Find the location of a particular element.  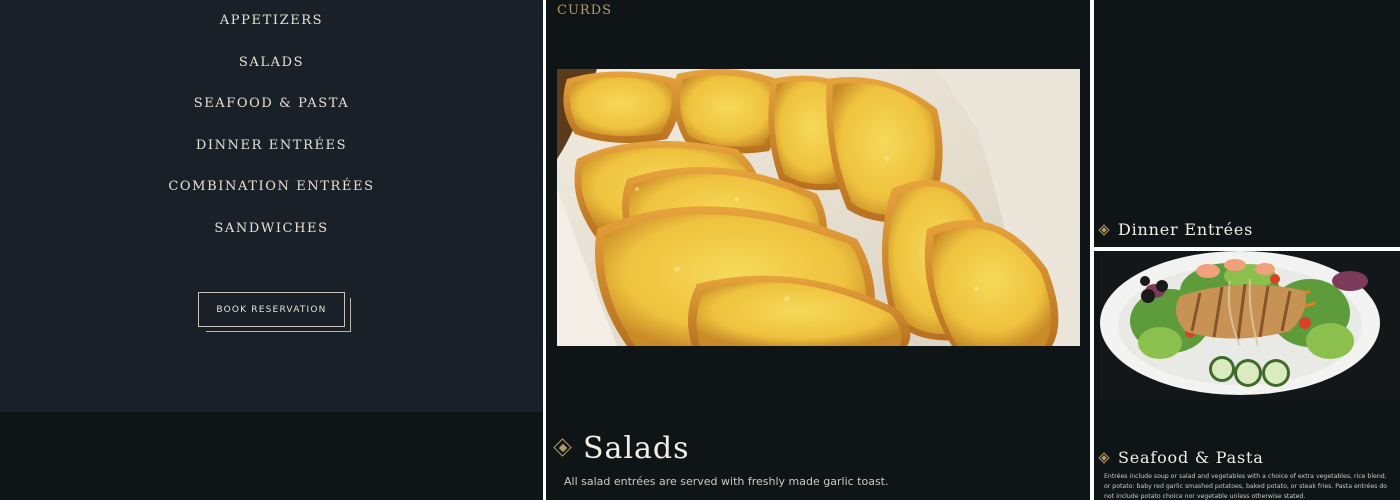

seafood-pasta-title: Seafood & Pasta is located at coordinates (1191, 457).